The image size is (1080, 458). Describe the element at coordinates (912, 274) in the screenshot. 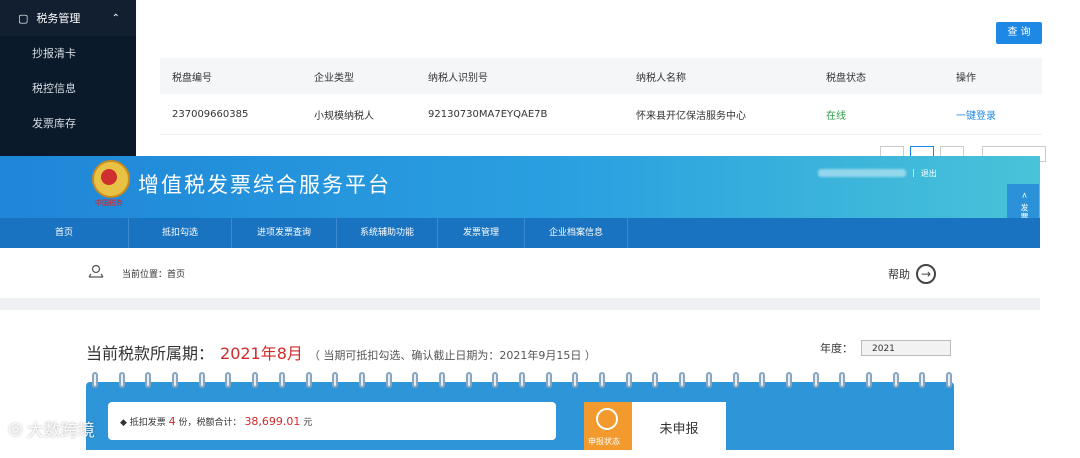

I see `help-button: 帮助 →` at that location.